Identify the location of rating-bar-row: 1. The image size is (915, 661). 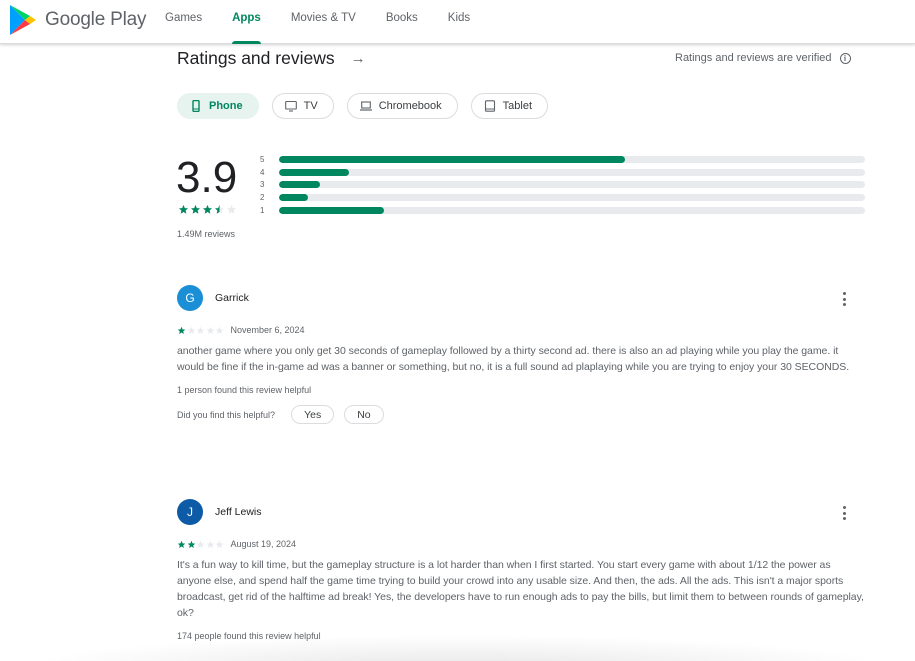
(562, 210).